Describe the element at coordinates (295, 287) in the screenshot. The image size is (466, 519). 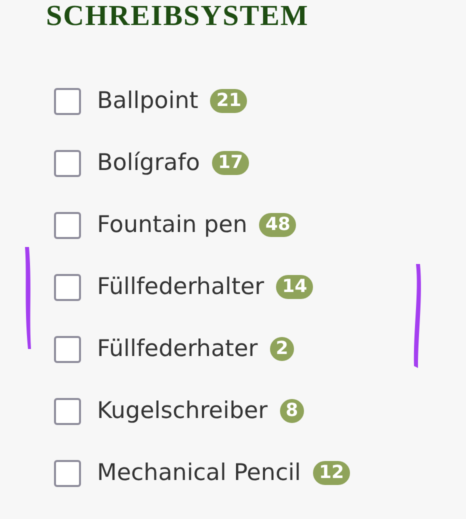
I see `count-badge: 14` at that location.